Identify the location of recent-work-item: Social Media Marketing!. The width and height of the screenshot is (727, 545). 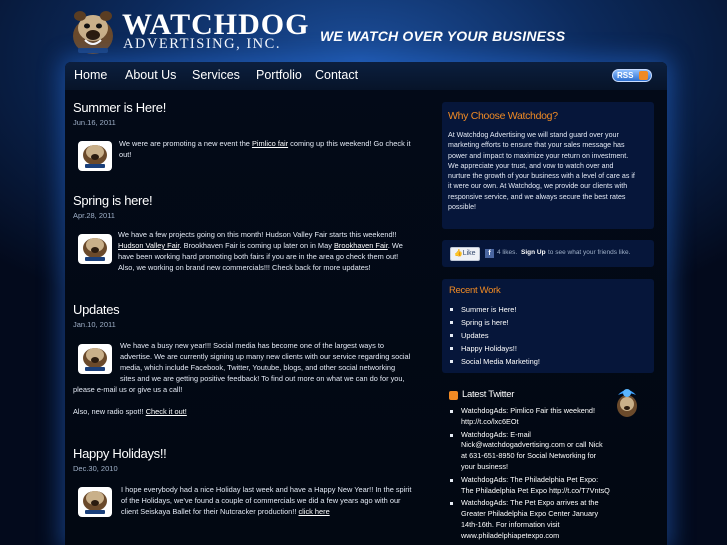
(495, 361).